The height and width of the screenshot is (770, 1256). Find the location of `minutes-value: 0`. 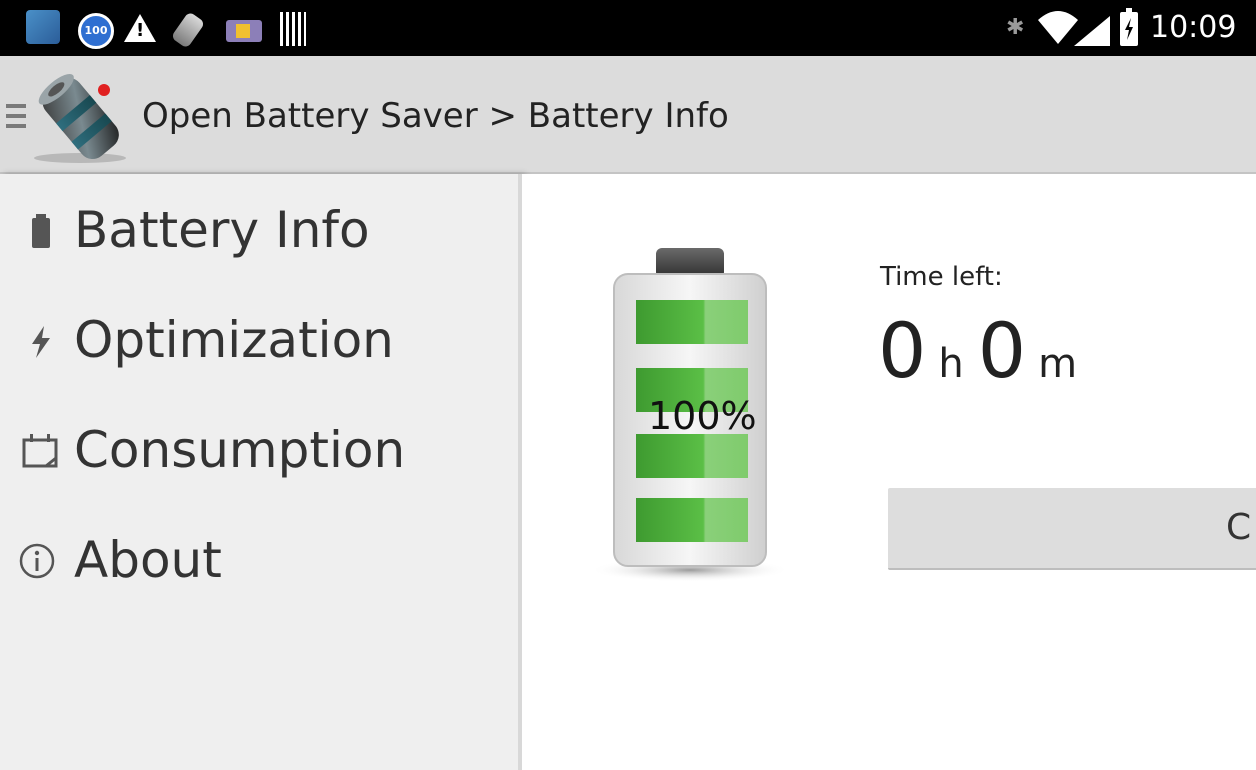

minutes-value: 0 is located at coordinates (1002, 350).